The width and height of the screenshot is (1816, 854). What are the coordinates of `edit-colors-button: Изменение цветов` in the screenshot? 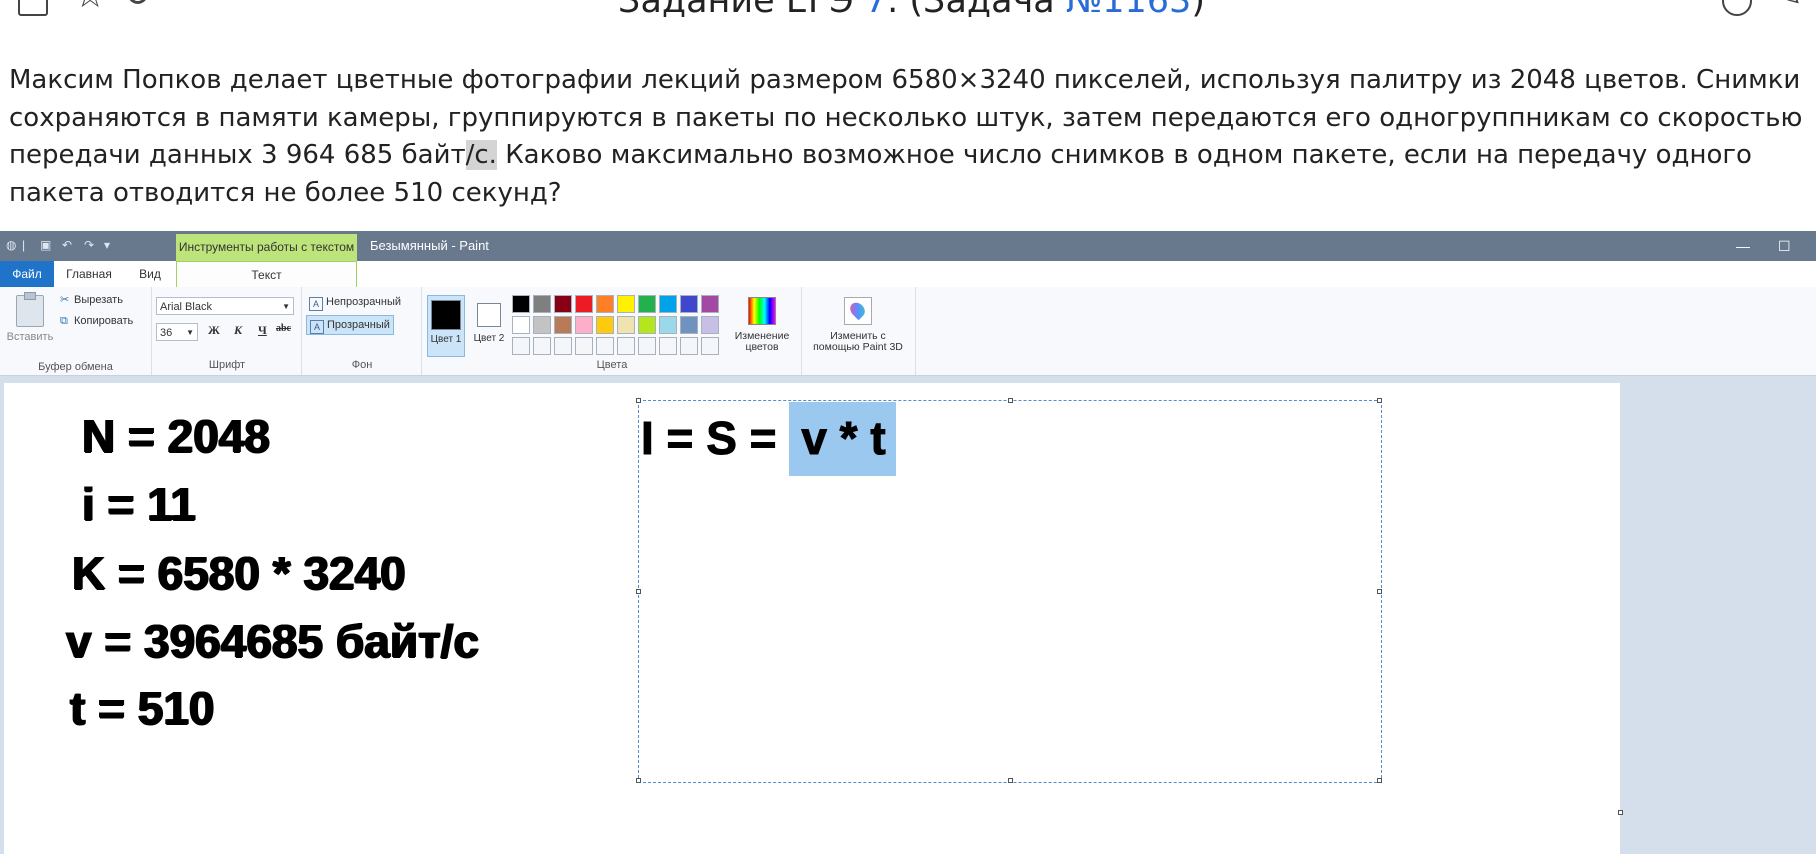 It's located at (762, 324).